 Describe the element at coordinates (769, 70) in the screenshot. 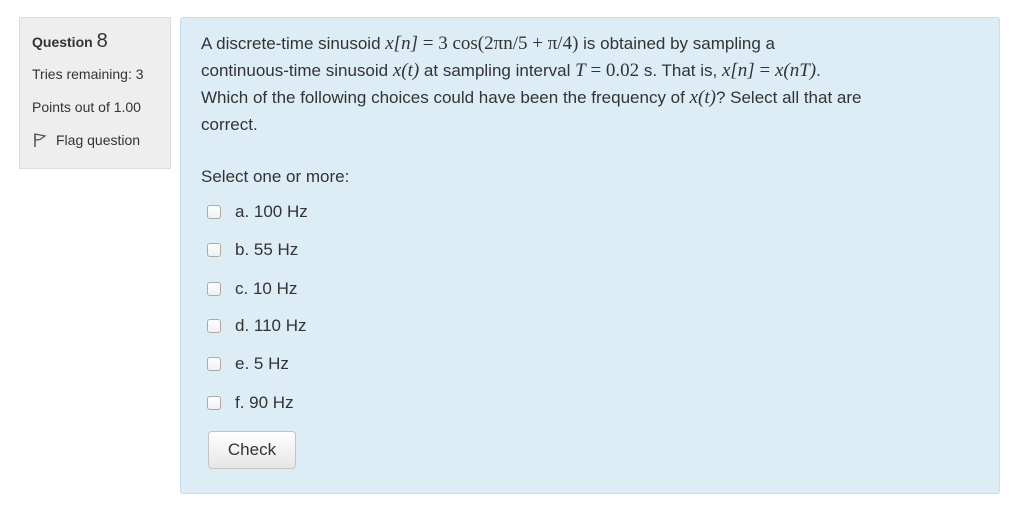

I see `math-xn-eq-xnT: x[n] = x(nT)` at that location.